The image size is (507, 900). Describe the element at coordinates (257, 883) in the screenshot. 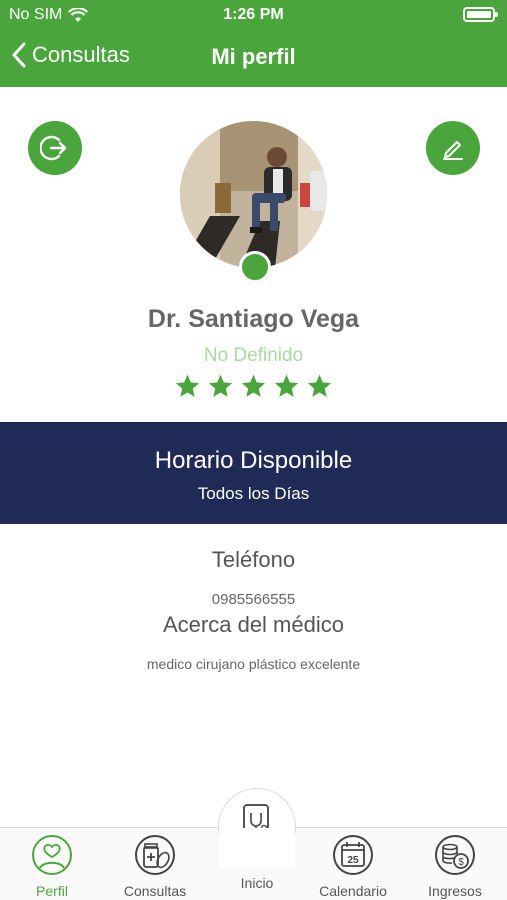

I see `tab-inicio-label: Inicio` at that location.